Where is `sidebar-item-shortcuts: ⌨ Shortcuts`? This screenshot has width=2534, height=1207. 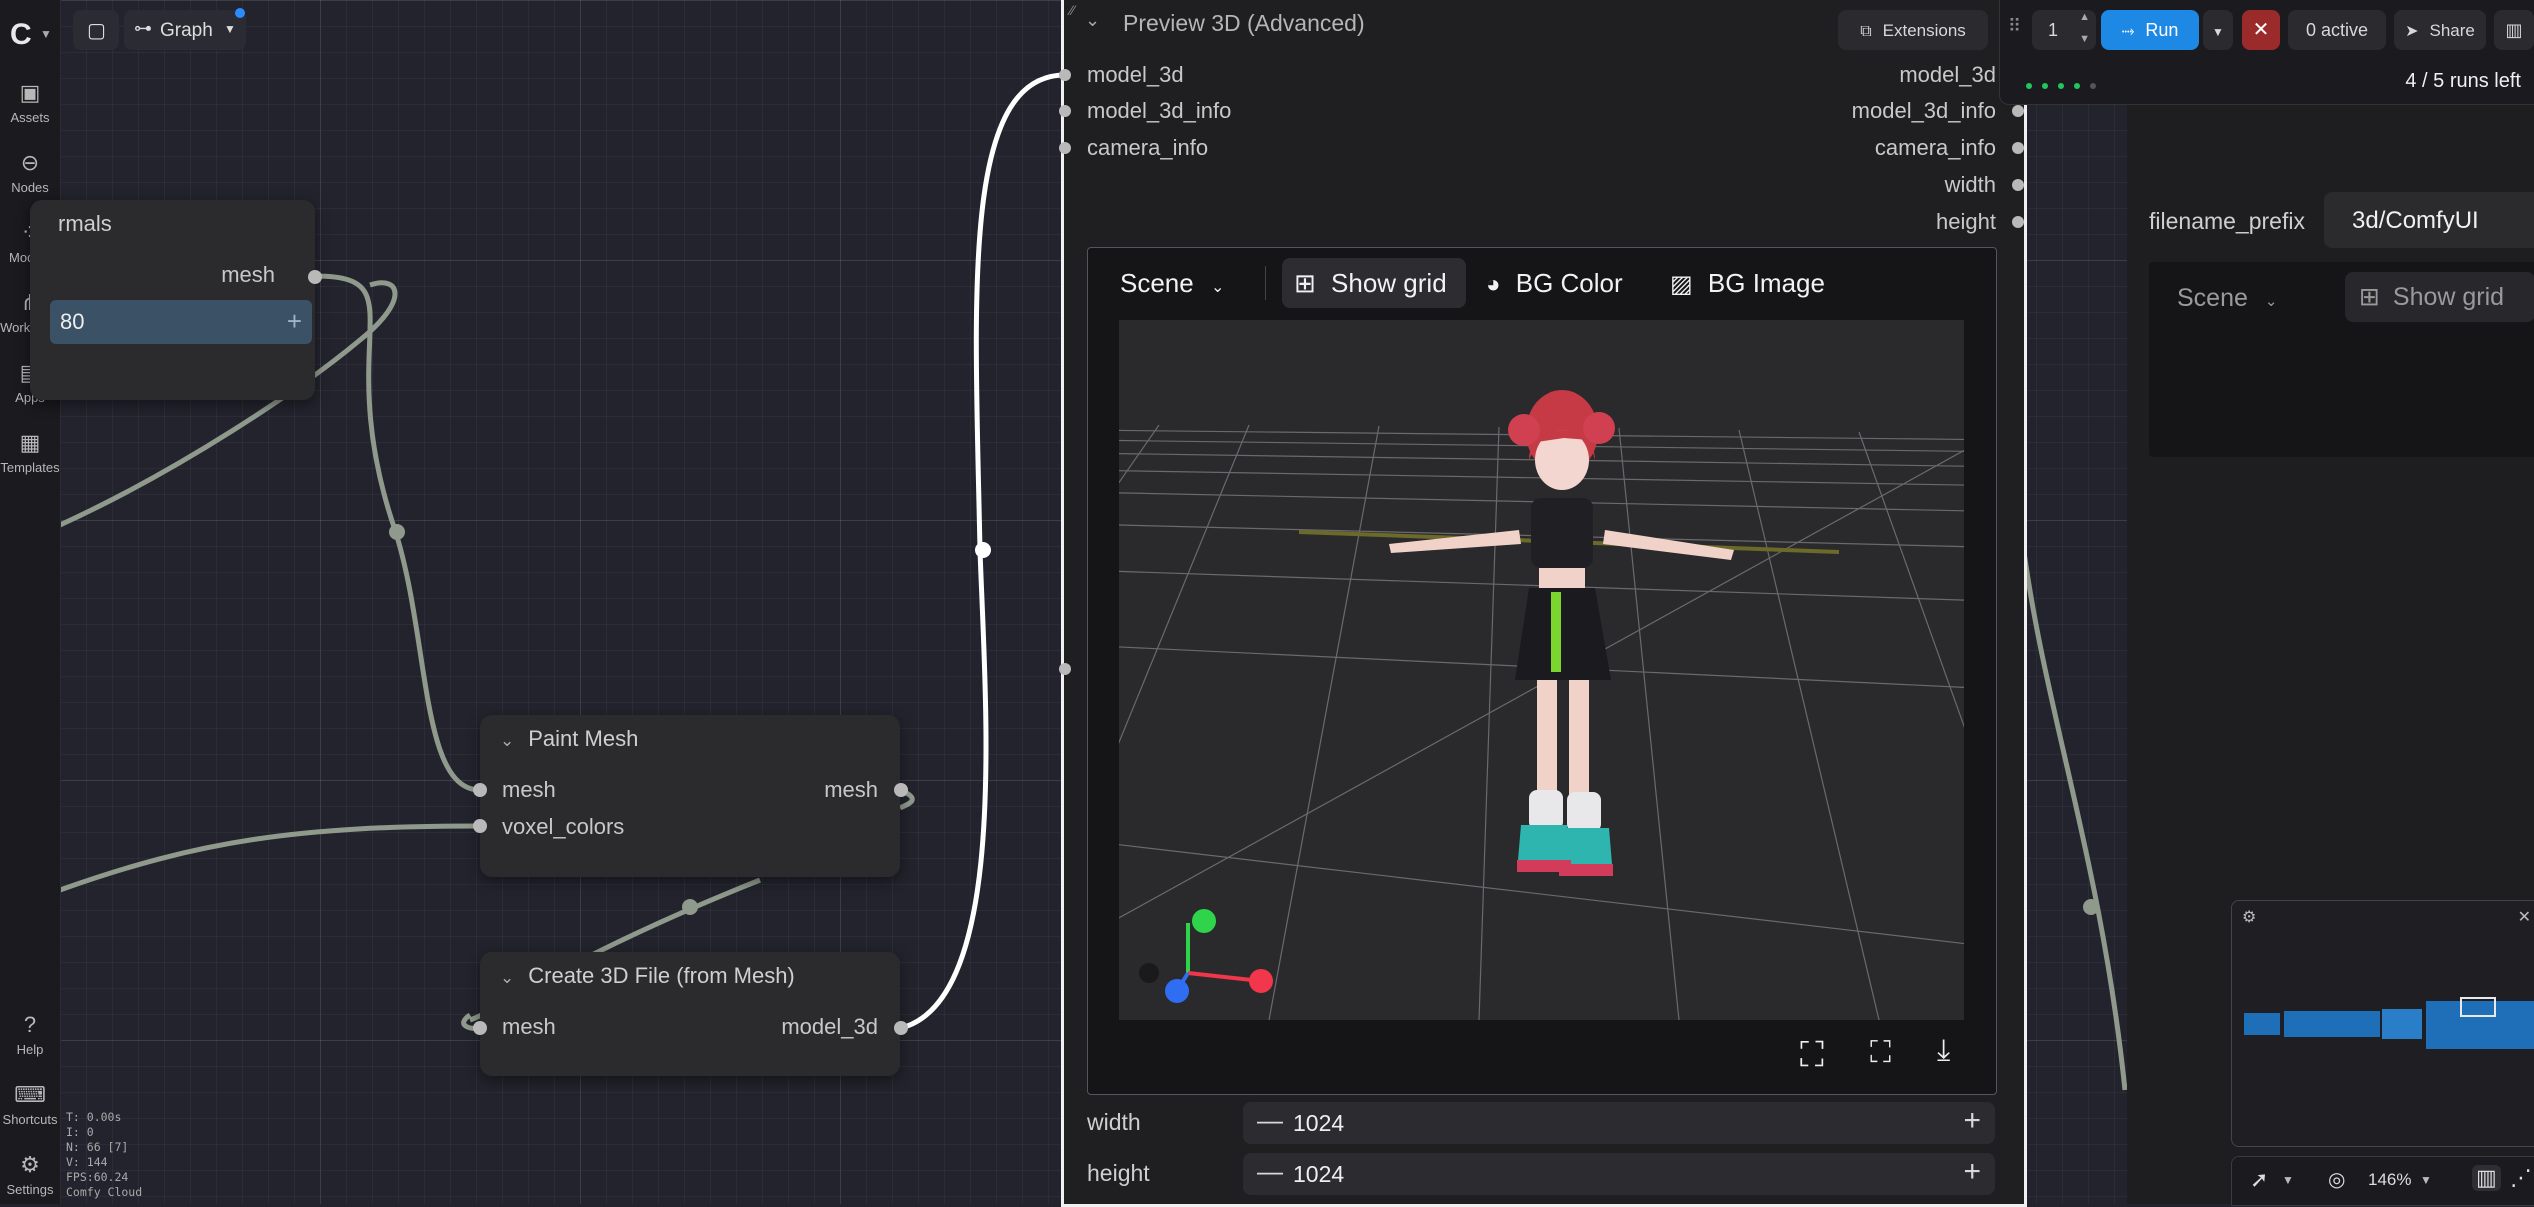
sidebar-item-shortcuts: ⌨ Shortcuts is located at coordinates (30, 1104).